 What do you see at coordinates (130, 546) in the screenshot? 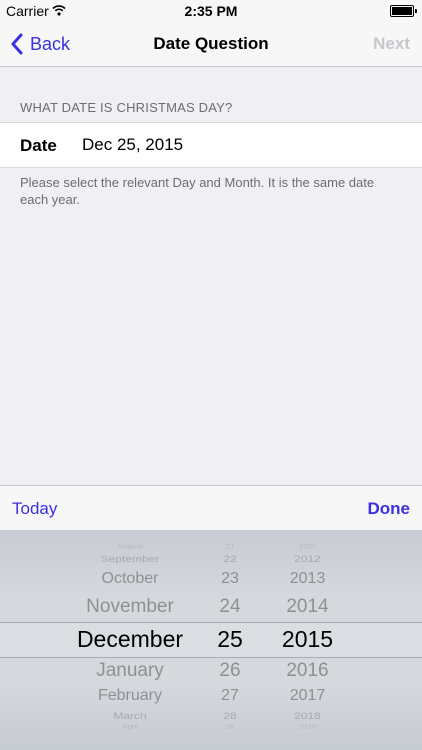
I see `picker-item: August` at bounding box center [130, 546].